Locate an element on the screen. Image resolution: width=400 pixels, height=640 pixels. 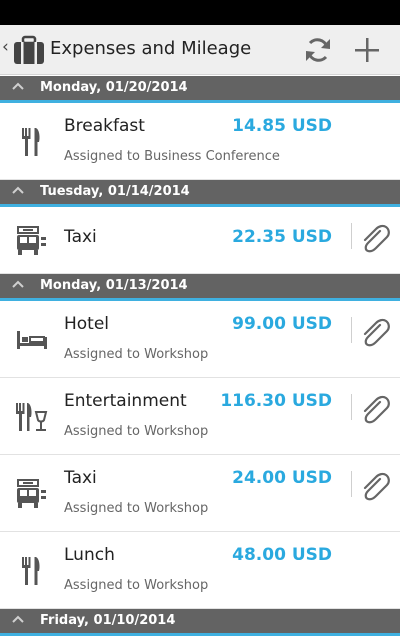
action-bar: ‹ Expenses and Mileage is located at coordinates (200, 50).